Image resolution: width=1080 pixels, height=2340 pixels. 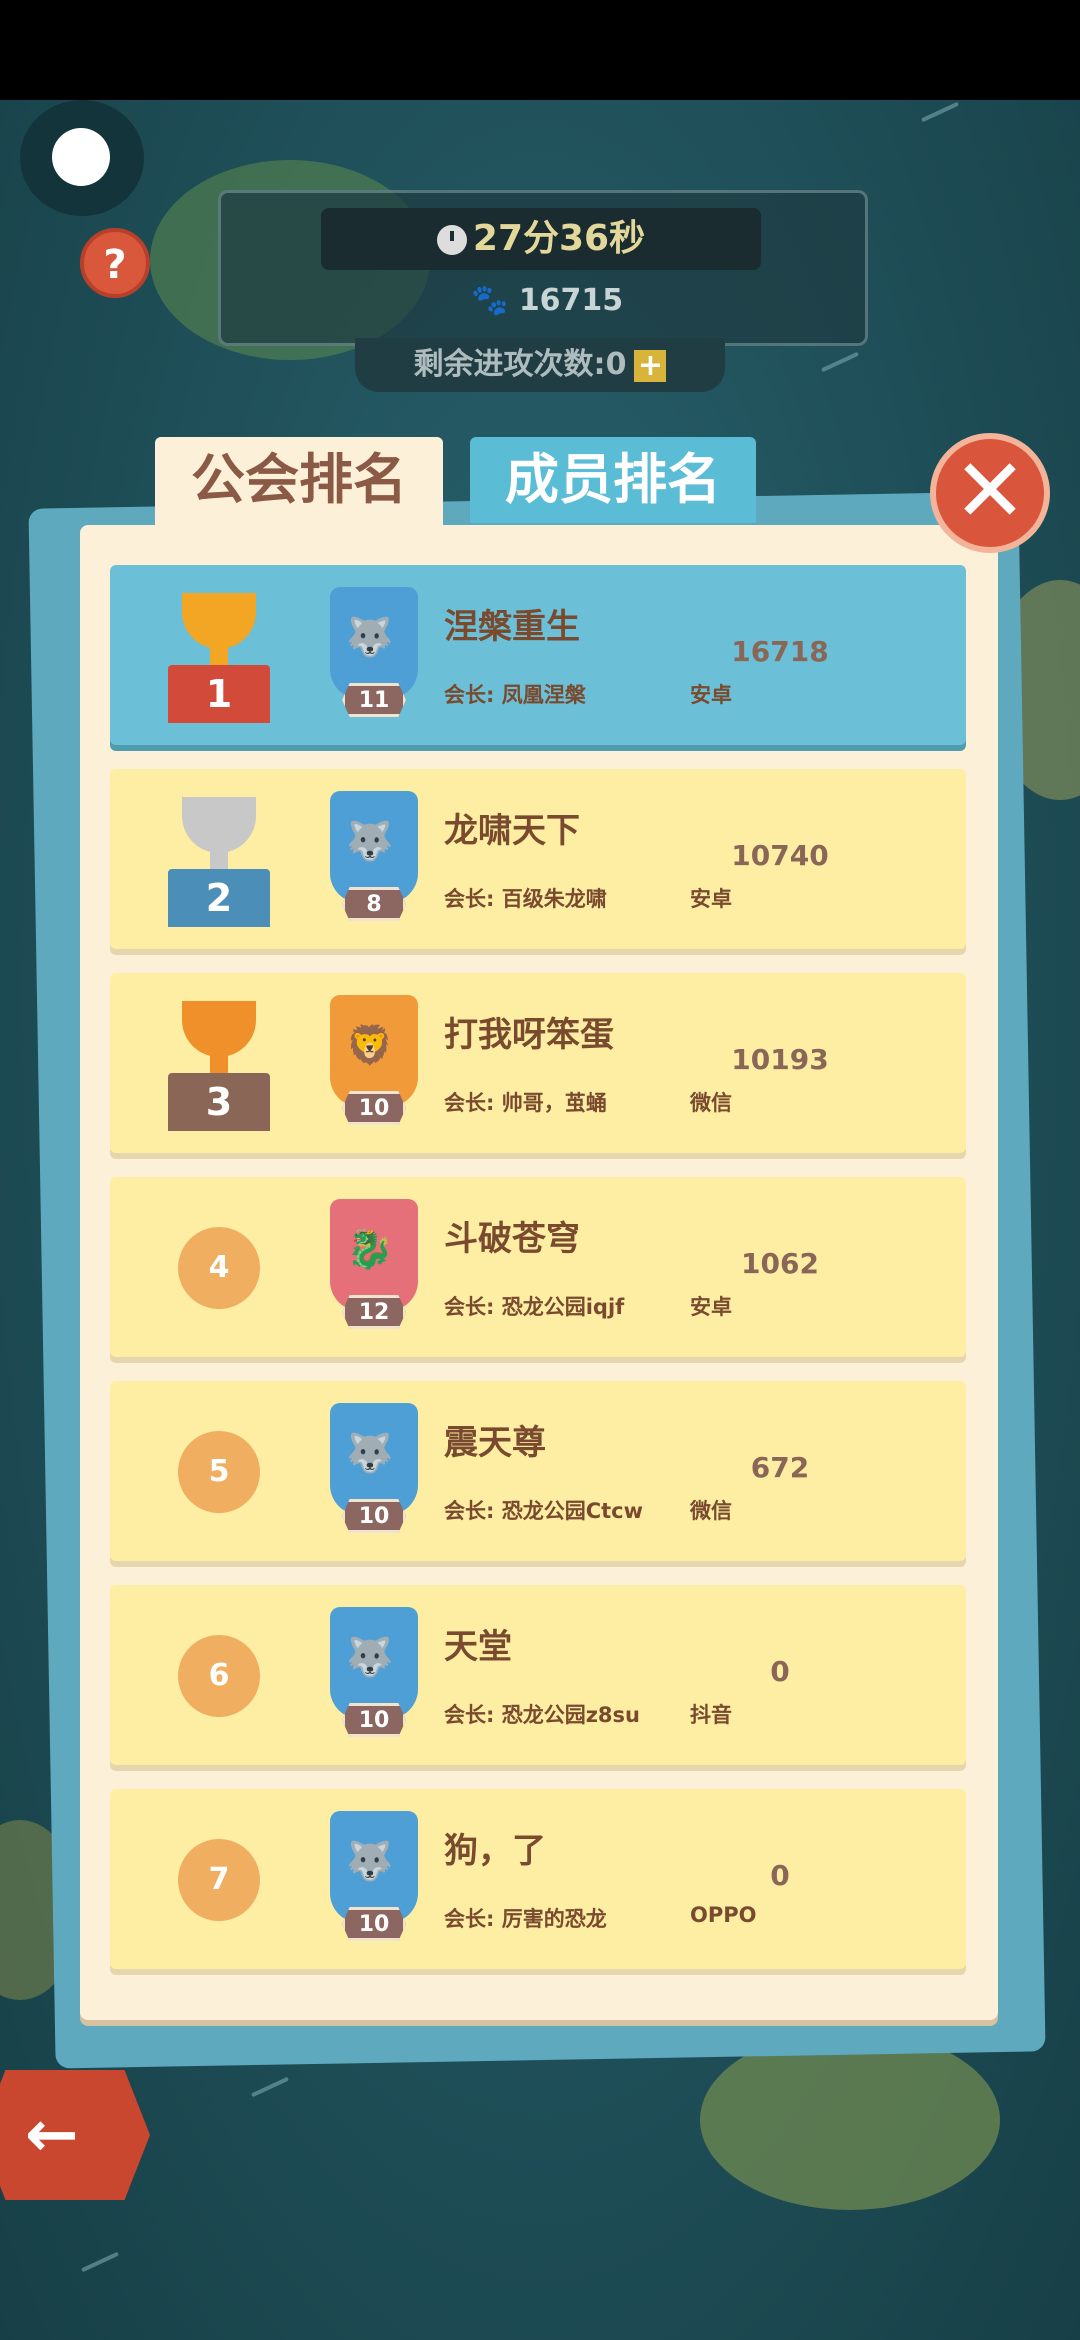 What do you see at coordinates (723, 1915) in the screenshot?
I see `guild-platform: OPPO` at bounding box center [723, 1915].